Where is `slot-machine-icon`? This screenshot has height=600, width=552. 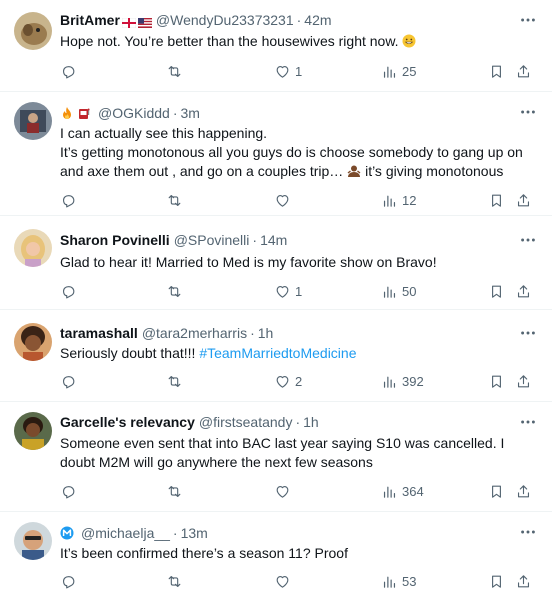
slot-machine-icon is located at coordinates (84, 113).